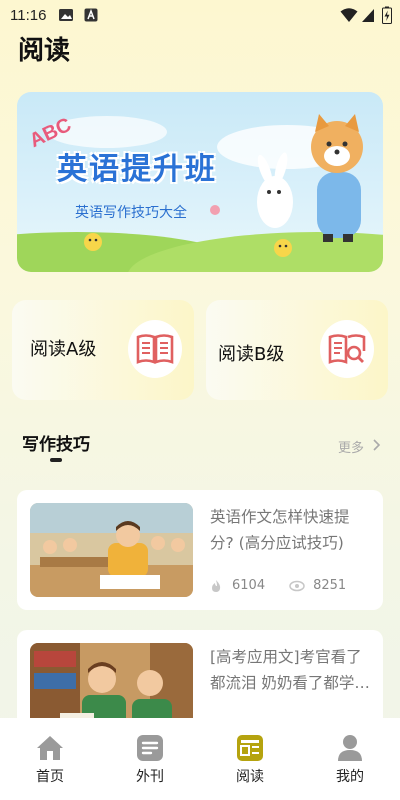 This screenshot has height=800, width=400. Describe the element at coordinates (297, 585) in the screenshot. I see `eye-icon` at that location.